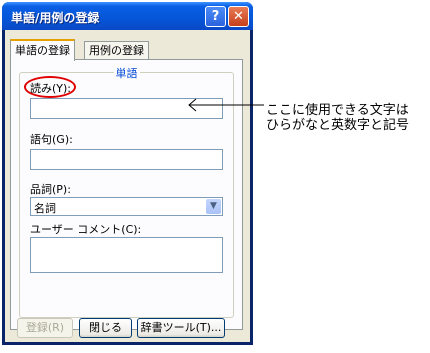  What do you see at coordinates (337, 110) in the screenshot?
I see `annotation-line-1: ここに使用できる文字は` at bounding box center [337, 110].